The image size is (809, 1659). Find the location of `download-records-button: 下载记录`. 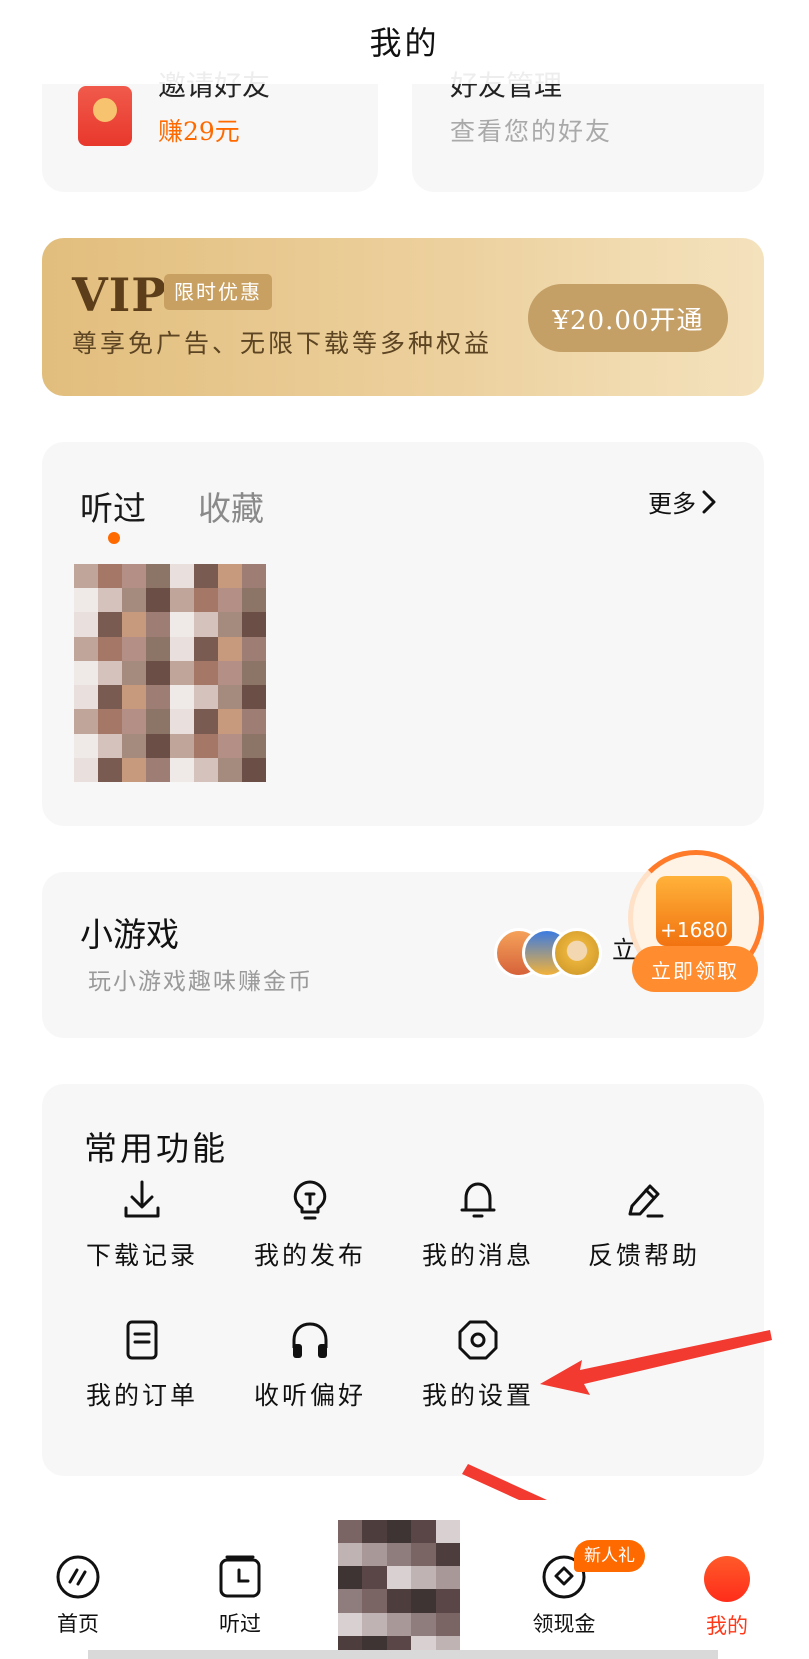

download-records-button: 下载记录 is located at coordinates (142, 1224).